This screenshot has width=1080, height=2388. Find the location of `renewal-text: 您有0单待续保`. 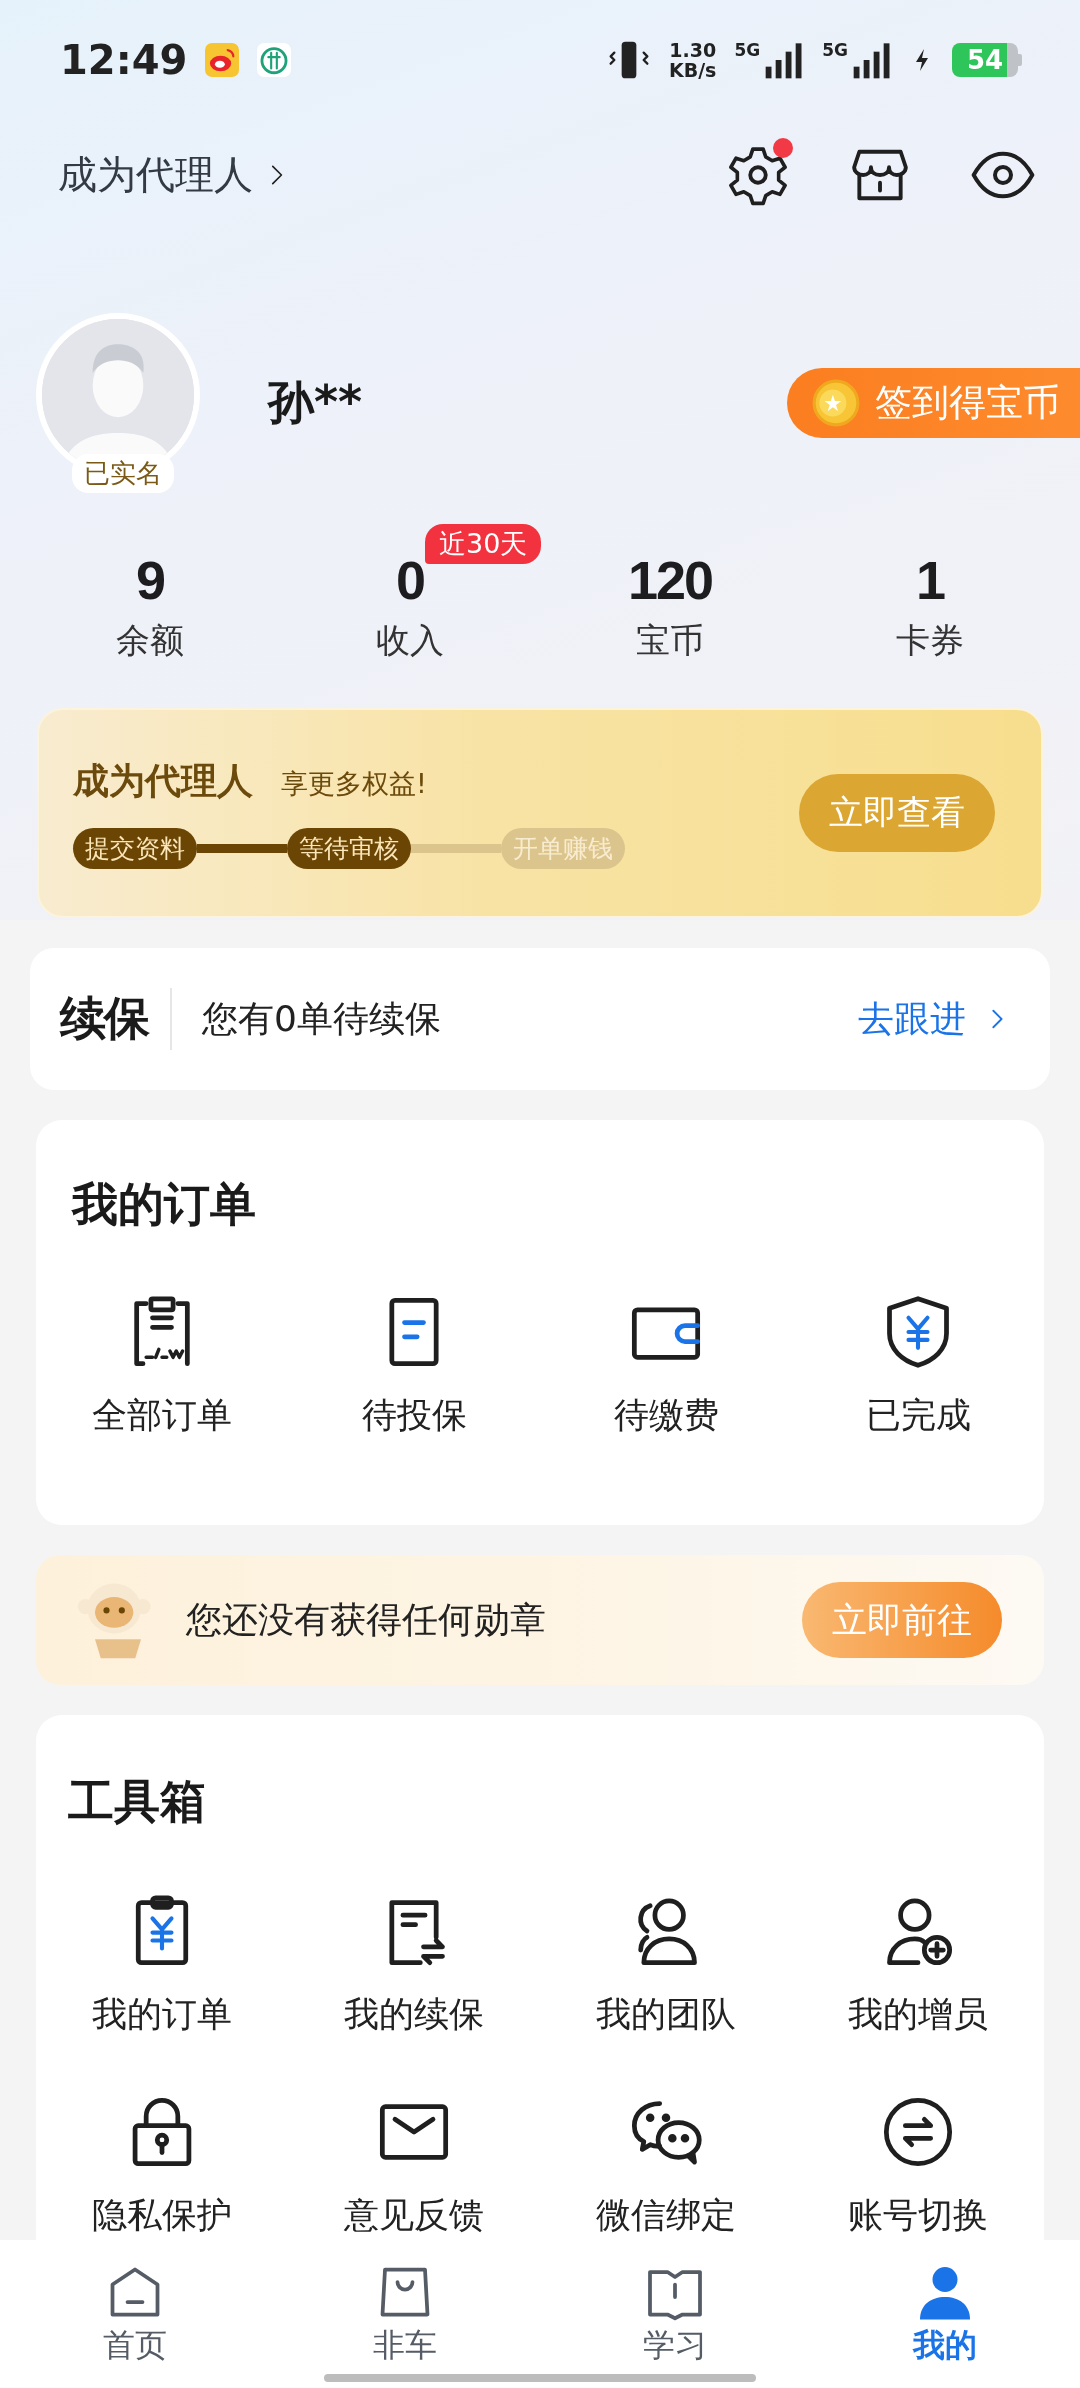

renewal-text: 您有0单待续保 is located at coordinates (322, 1018).